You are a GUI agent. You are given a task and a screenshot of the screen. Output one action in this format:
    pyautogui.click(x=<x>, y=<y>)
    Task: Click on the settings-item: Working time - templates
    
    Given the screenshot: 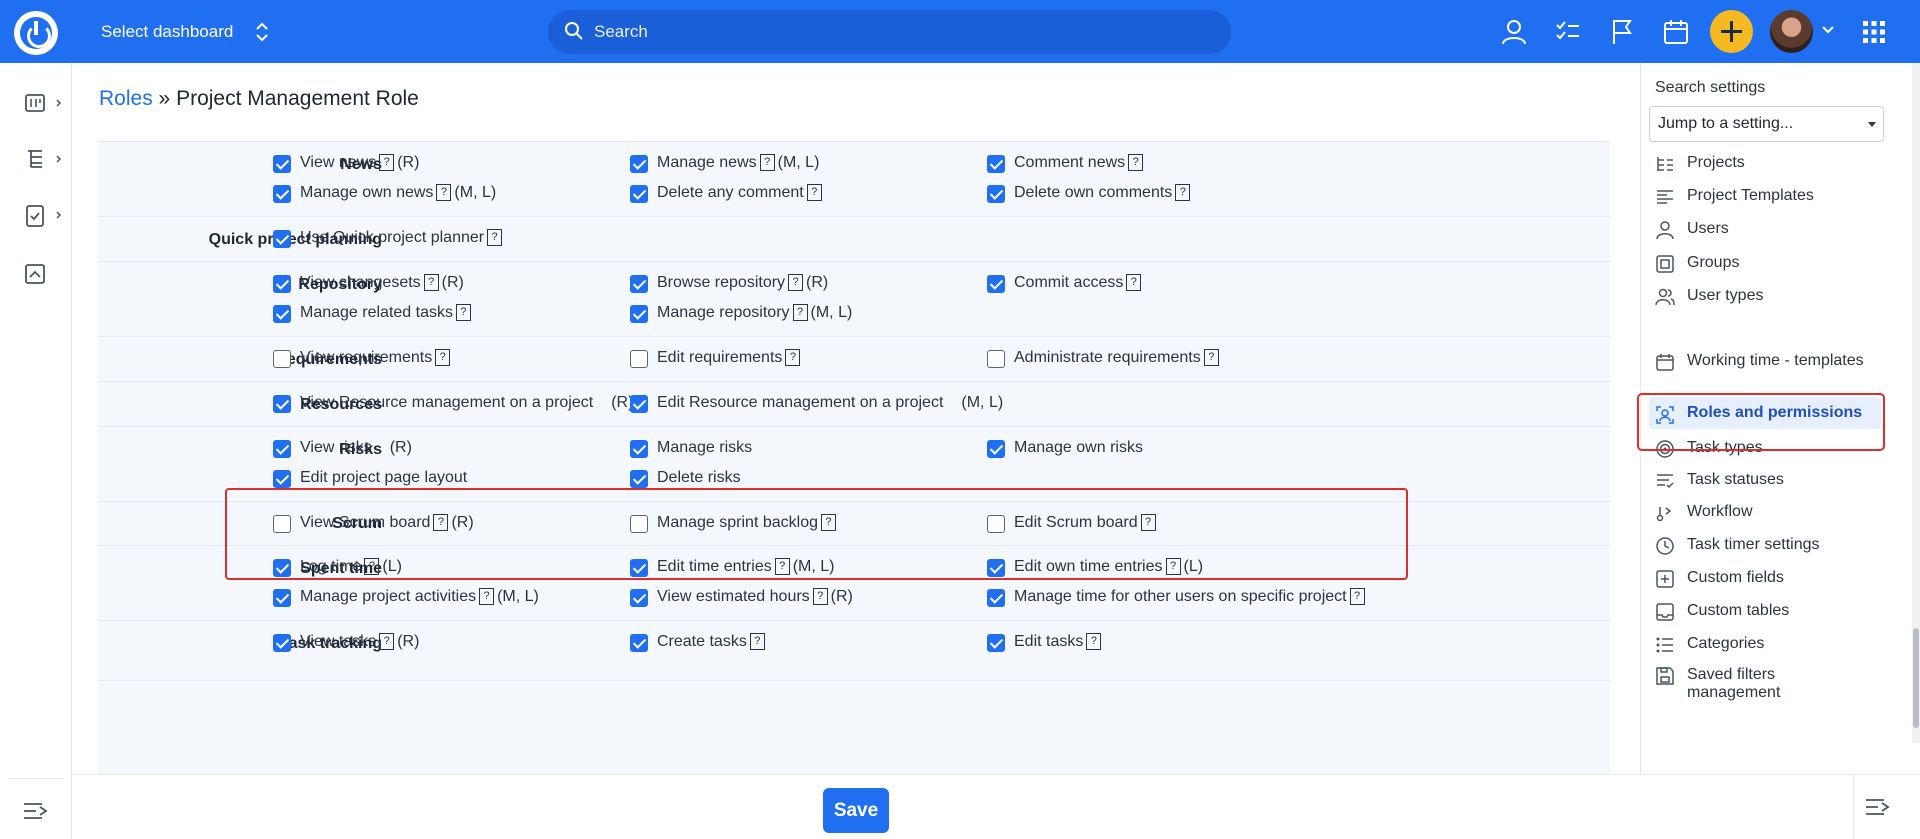 What is the action you would take?
    pyautogui.click(x=1765, y=370)
    